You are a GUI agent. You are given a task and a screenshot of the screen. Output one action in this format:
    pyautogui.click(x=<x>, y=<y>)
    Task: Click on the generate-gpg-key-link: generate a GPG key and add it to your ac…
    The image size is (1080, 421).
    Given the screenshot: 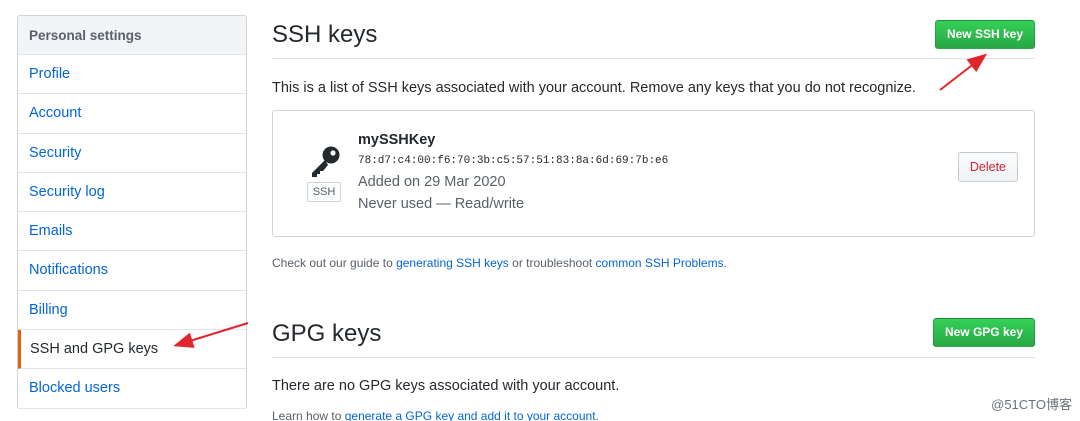 What is the action you would take?
    pyautogui.click(x=470, y=415)
    